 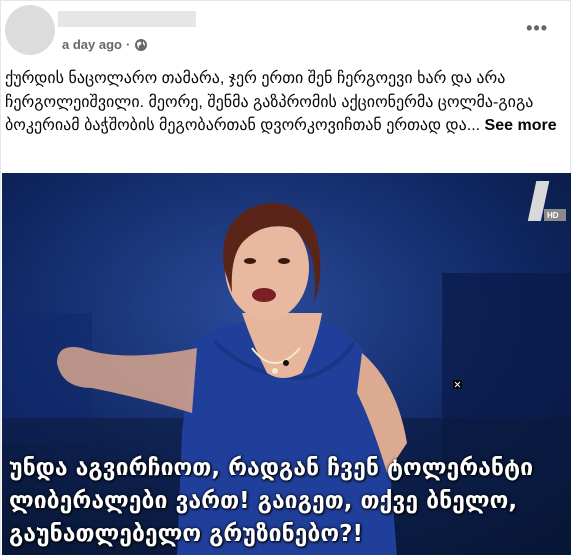 I want to click on post-meta: a day ago ·, so click(x=105, y=44).